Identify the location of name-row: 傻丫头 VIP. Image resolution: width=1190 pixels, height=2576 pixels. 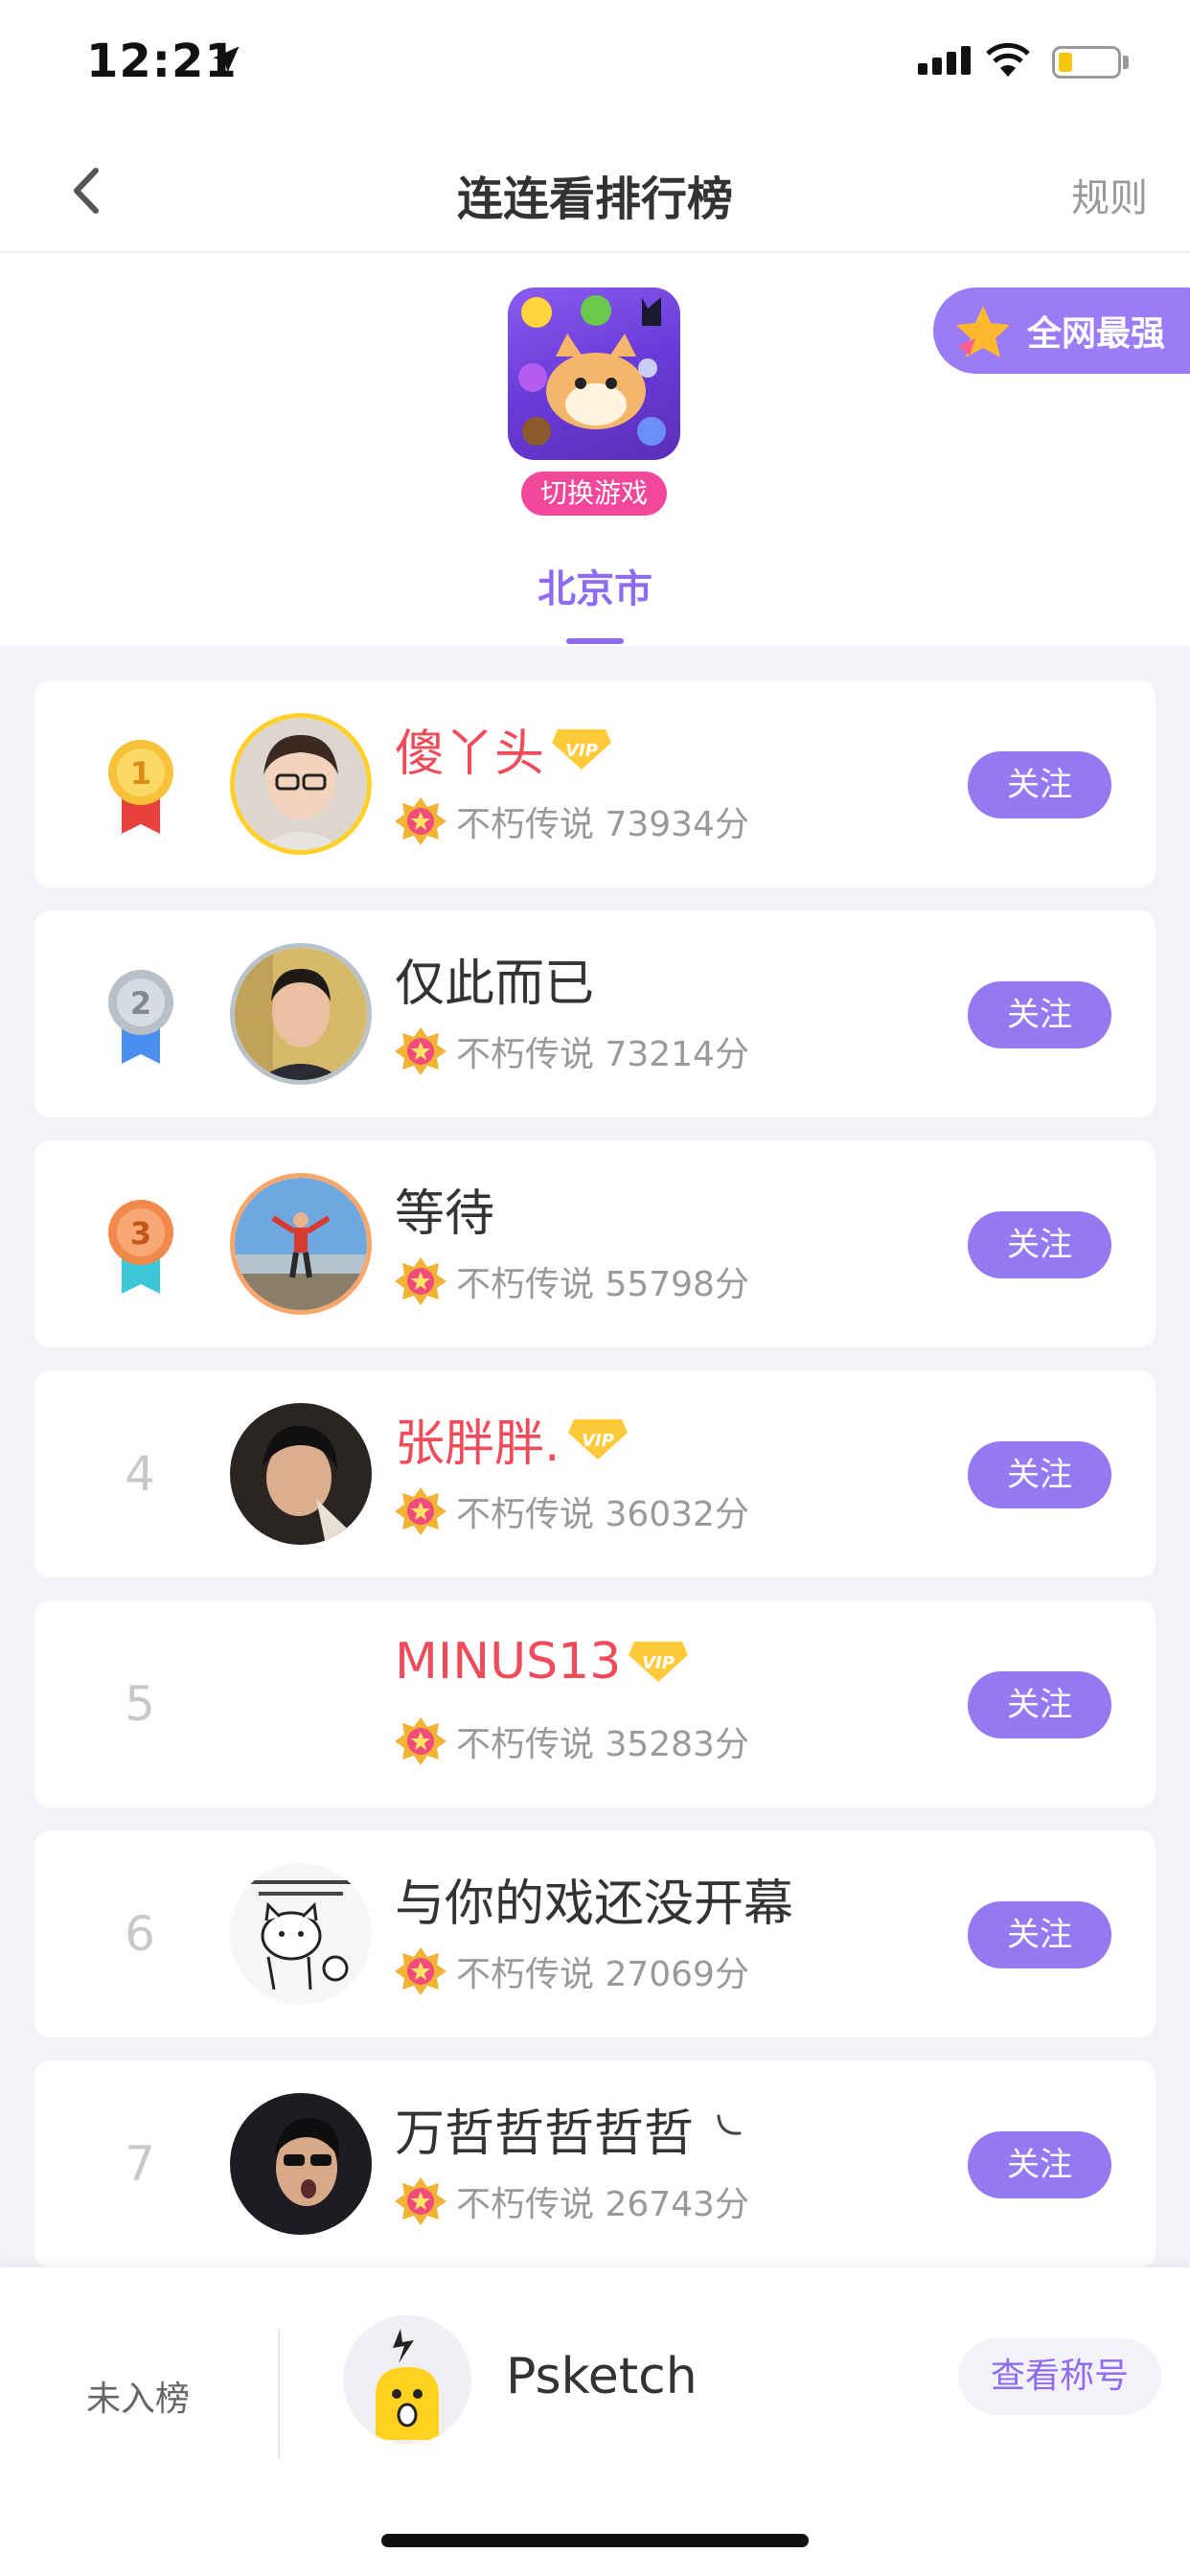
(504, 749).